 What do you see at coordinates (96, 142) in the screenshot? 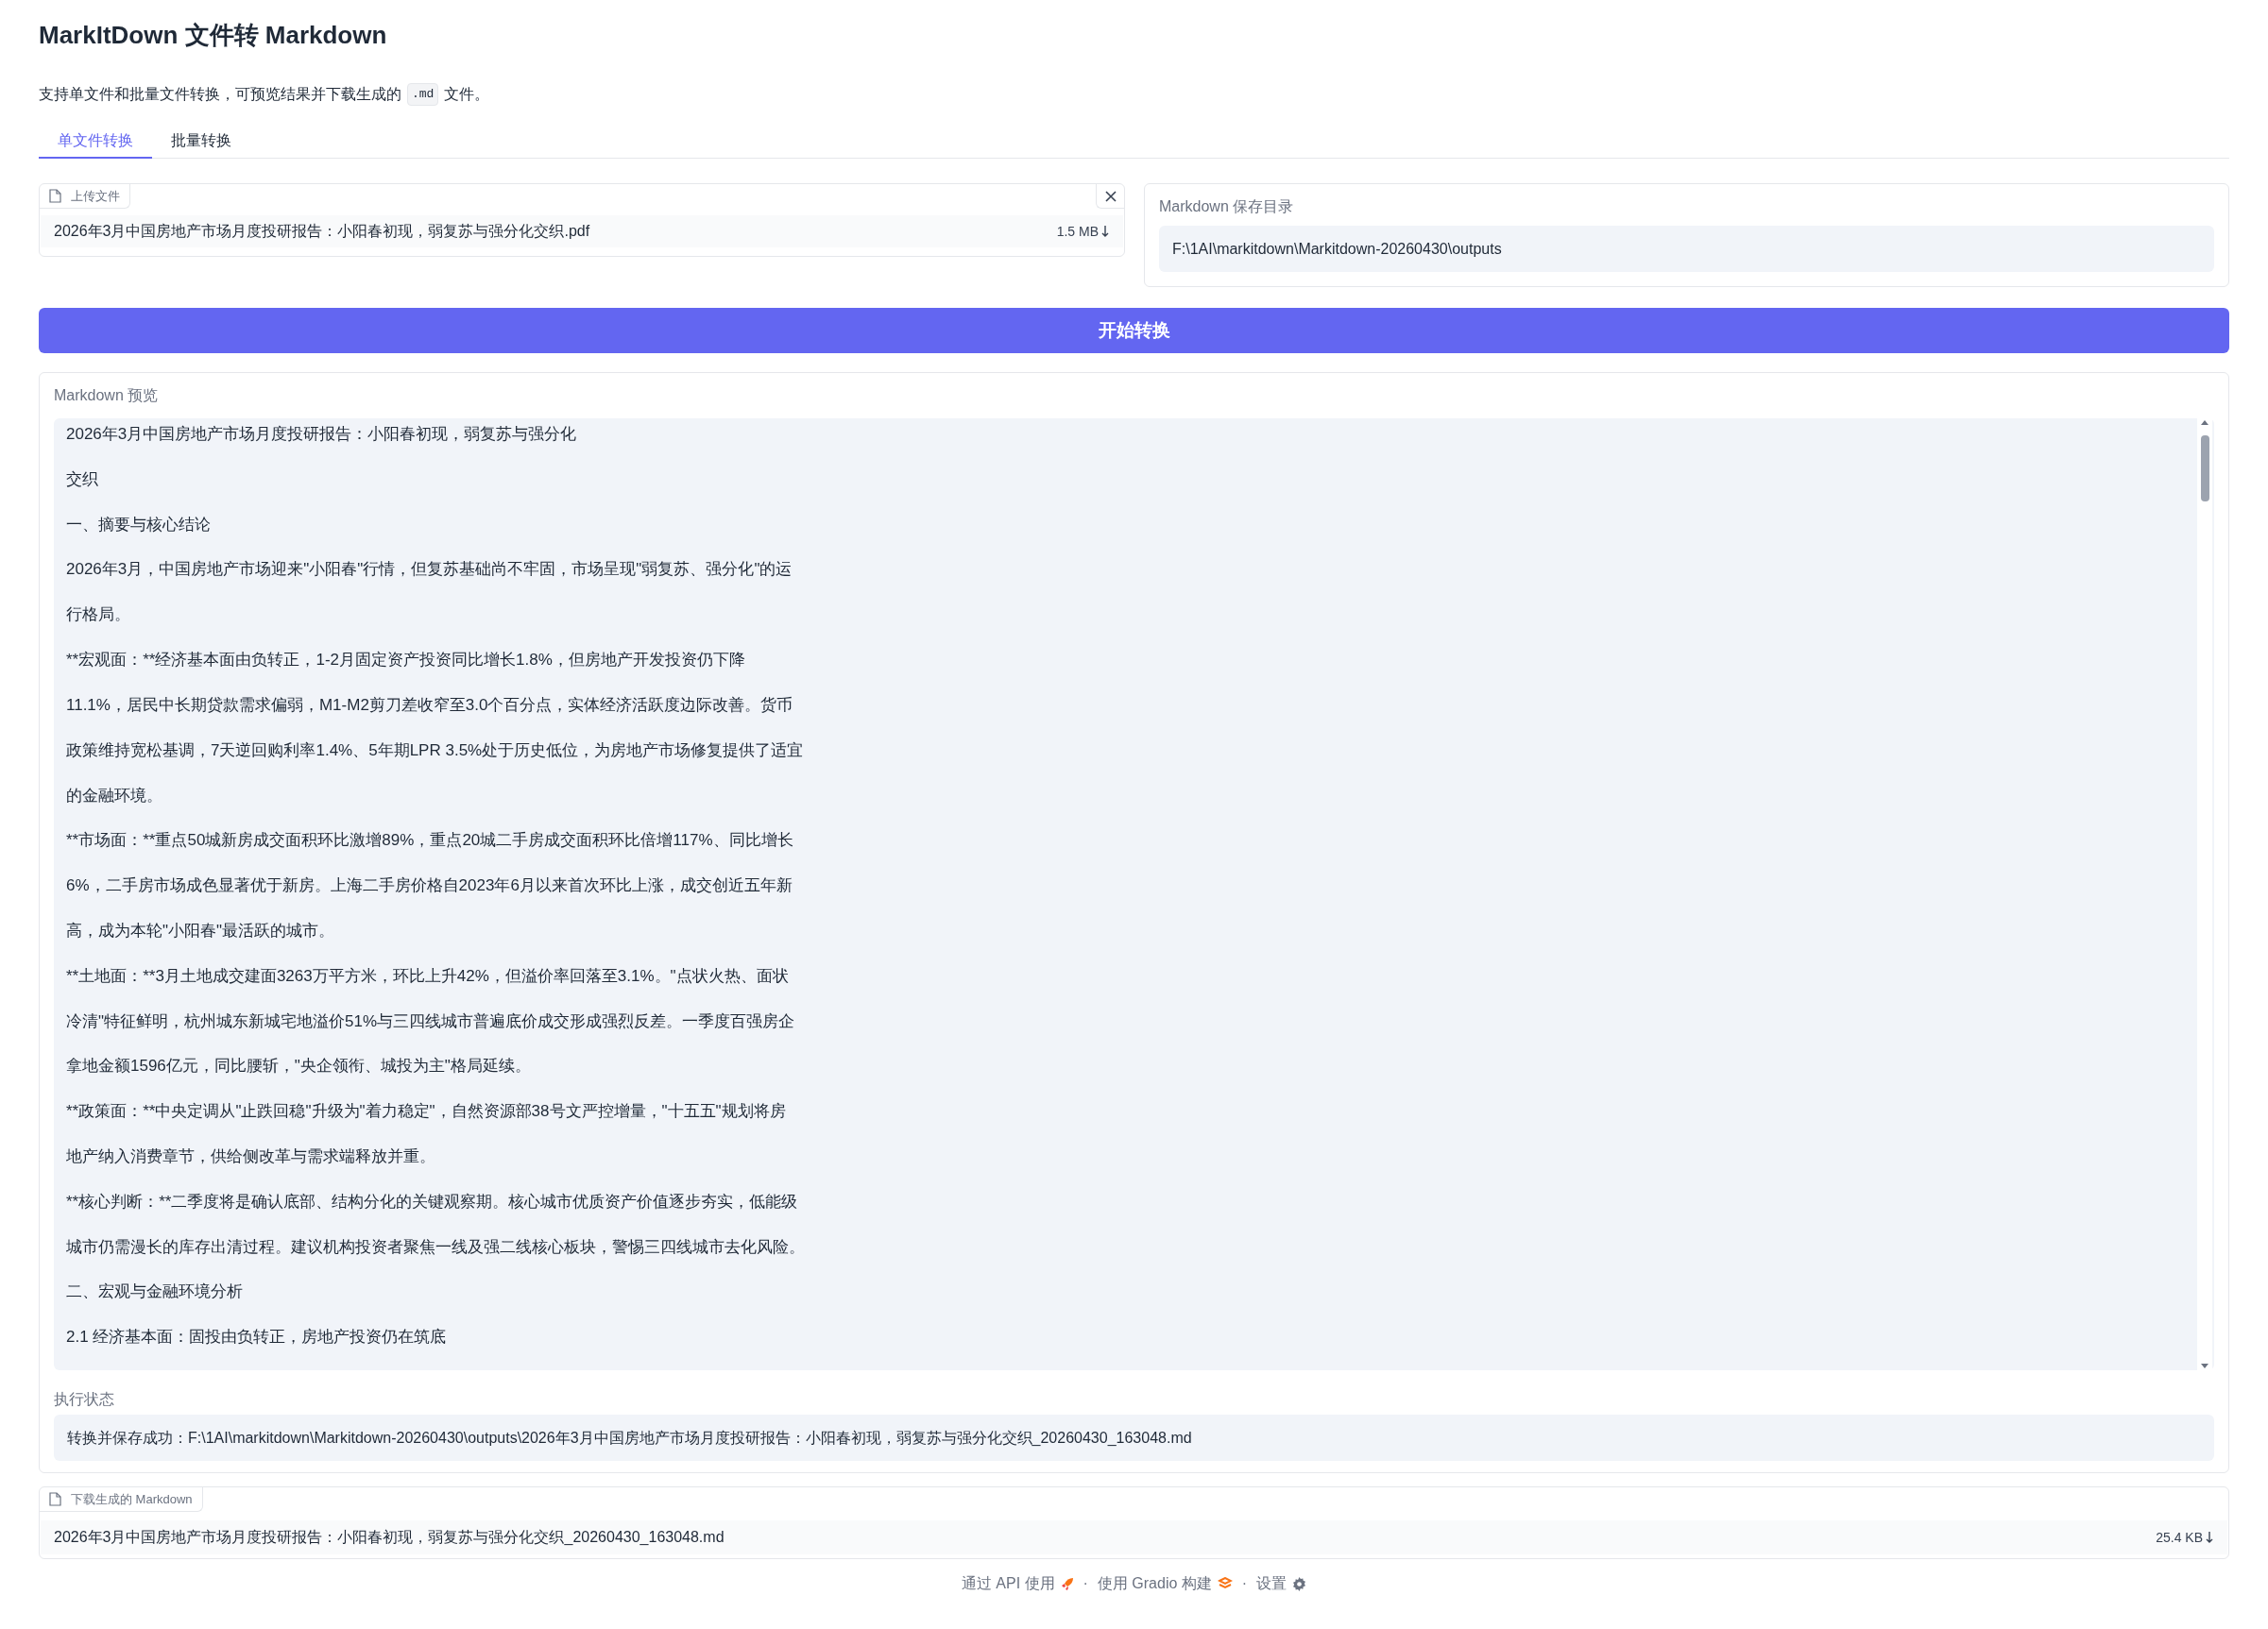
I see `tab: 单文件转换` at bounding box center [96, 142].